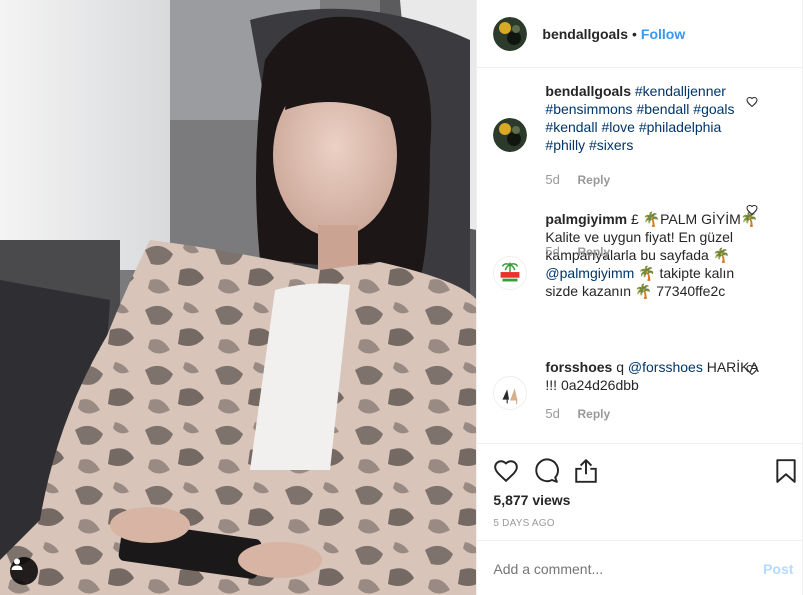  I want to click on comment-line: £ 🌴PALM GİYİM🌴, so click(695, 219).